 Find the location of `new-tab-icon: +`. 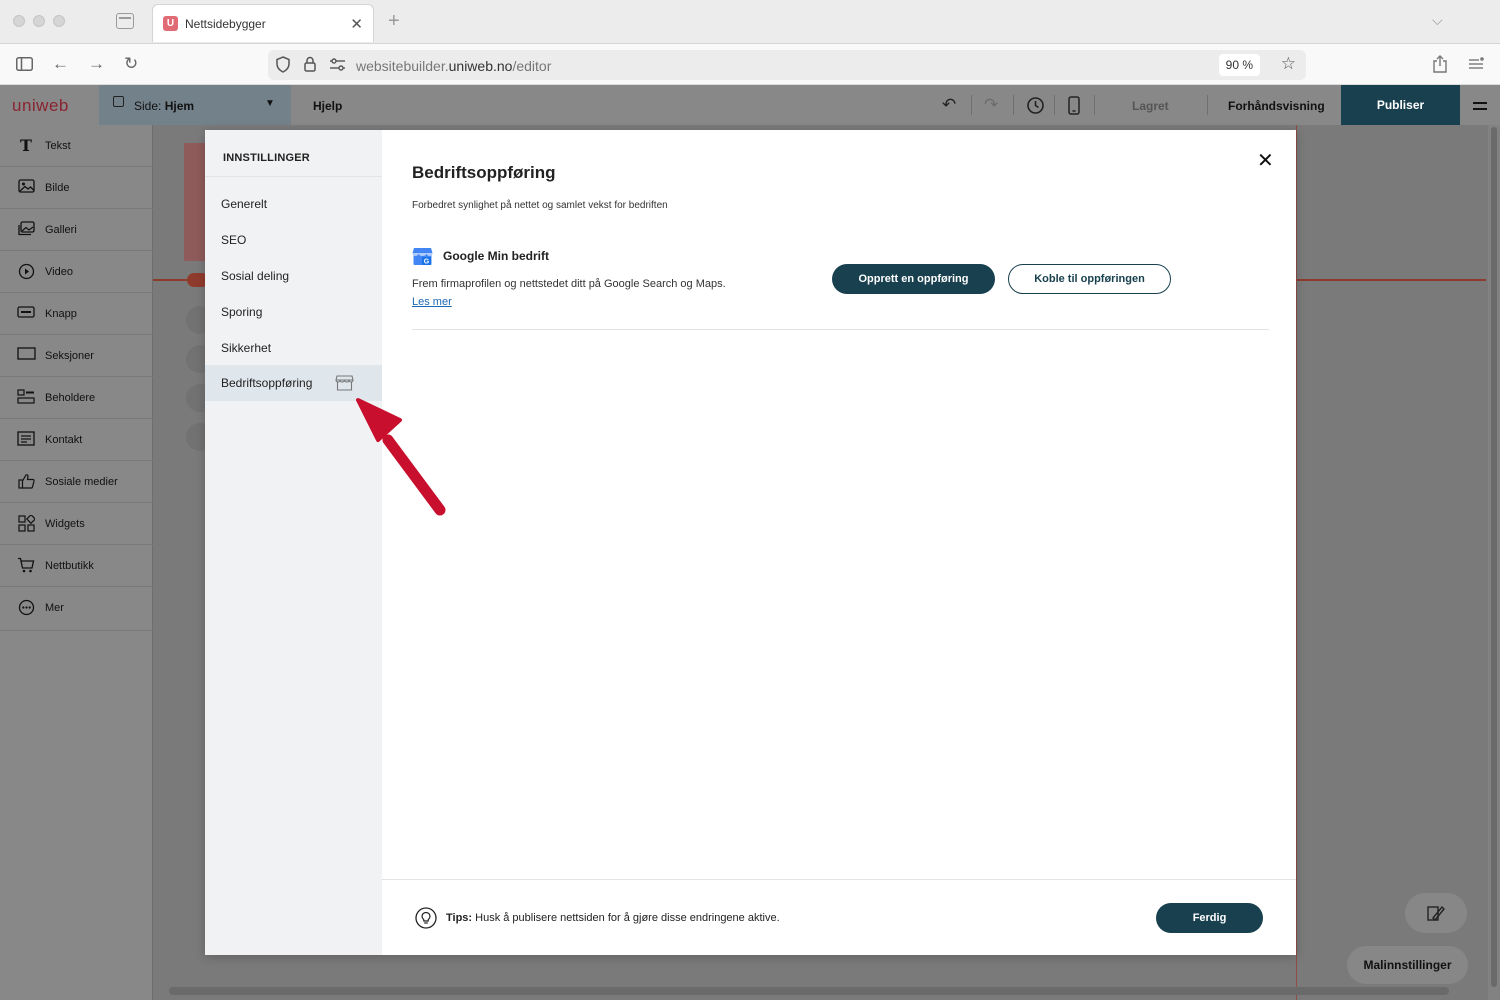

new-tab-icon: + is located at coordinates (394, 21).